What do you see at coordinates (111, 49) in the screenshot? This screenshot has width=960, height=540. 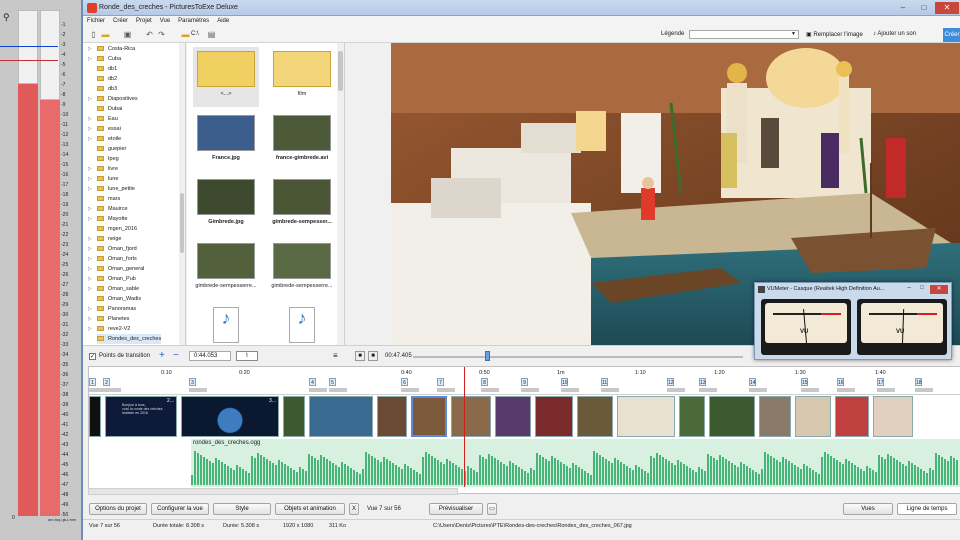 I see `tree-folder-item: ▷ Costa-Rica` at bounding box center [111, 49].